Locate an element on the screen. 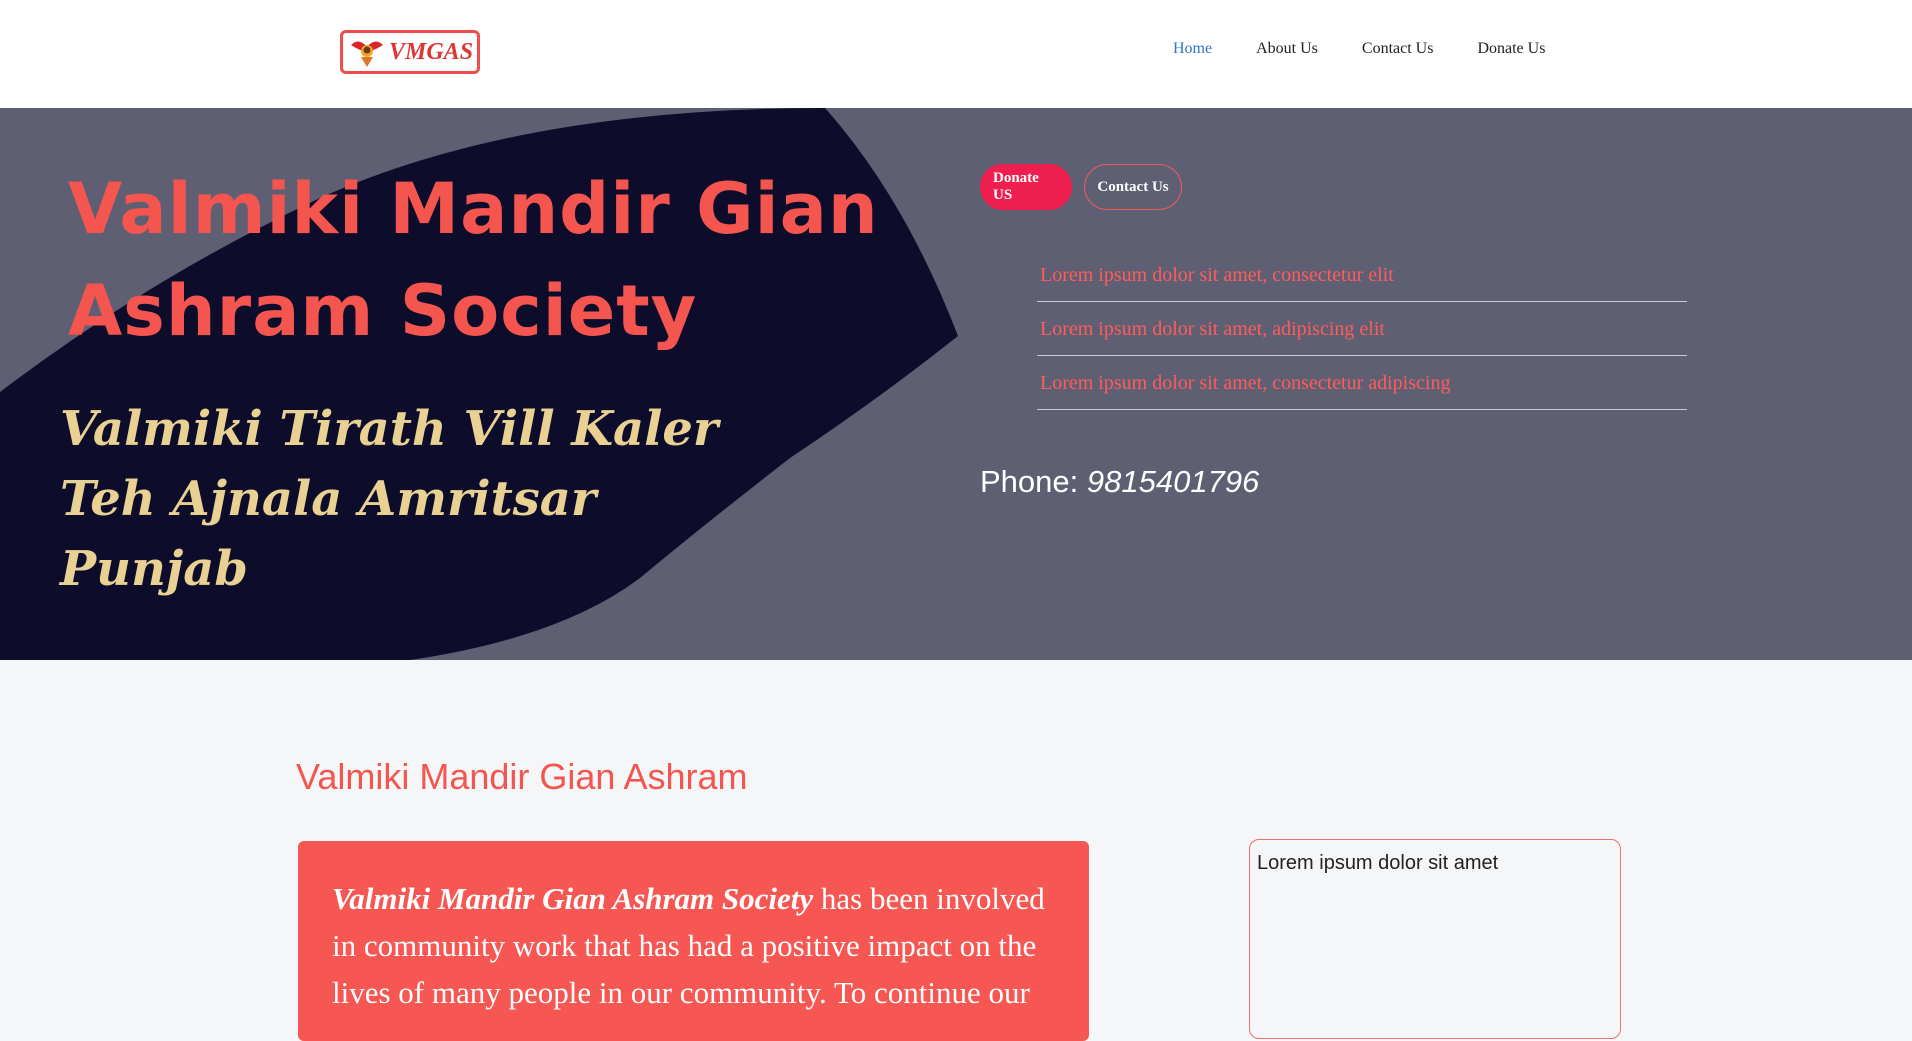 Image resolution: width=1912 pixels, height=1041 pixels. site-logo: VMGAS is located at coordinates (410, 52).